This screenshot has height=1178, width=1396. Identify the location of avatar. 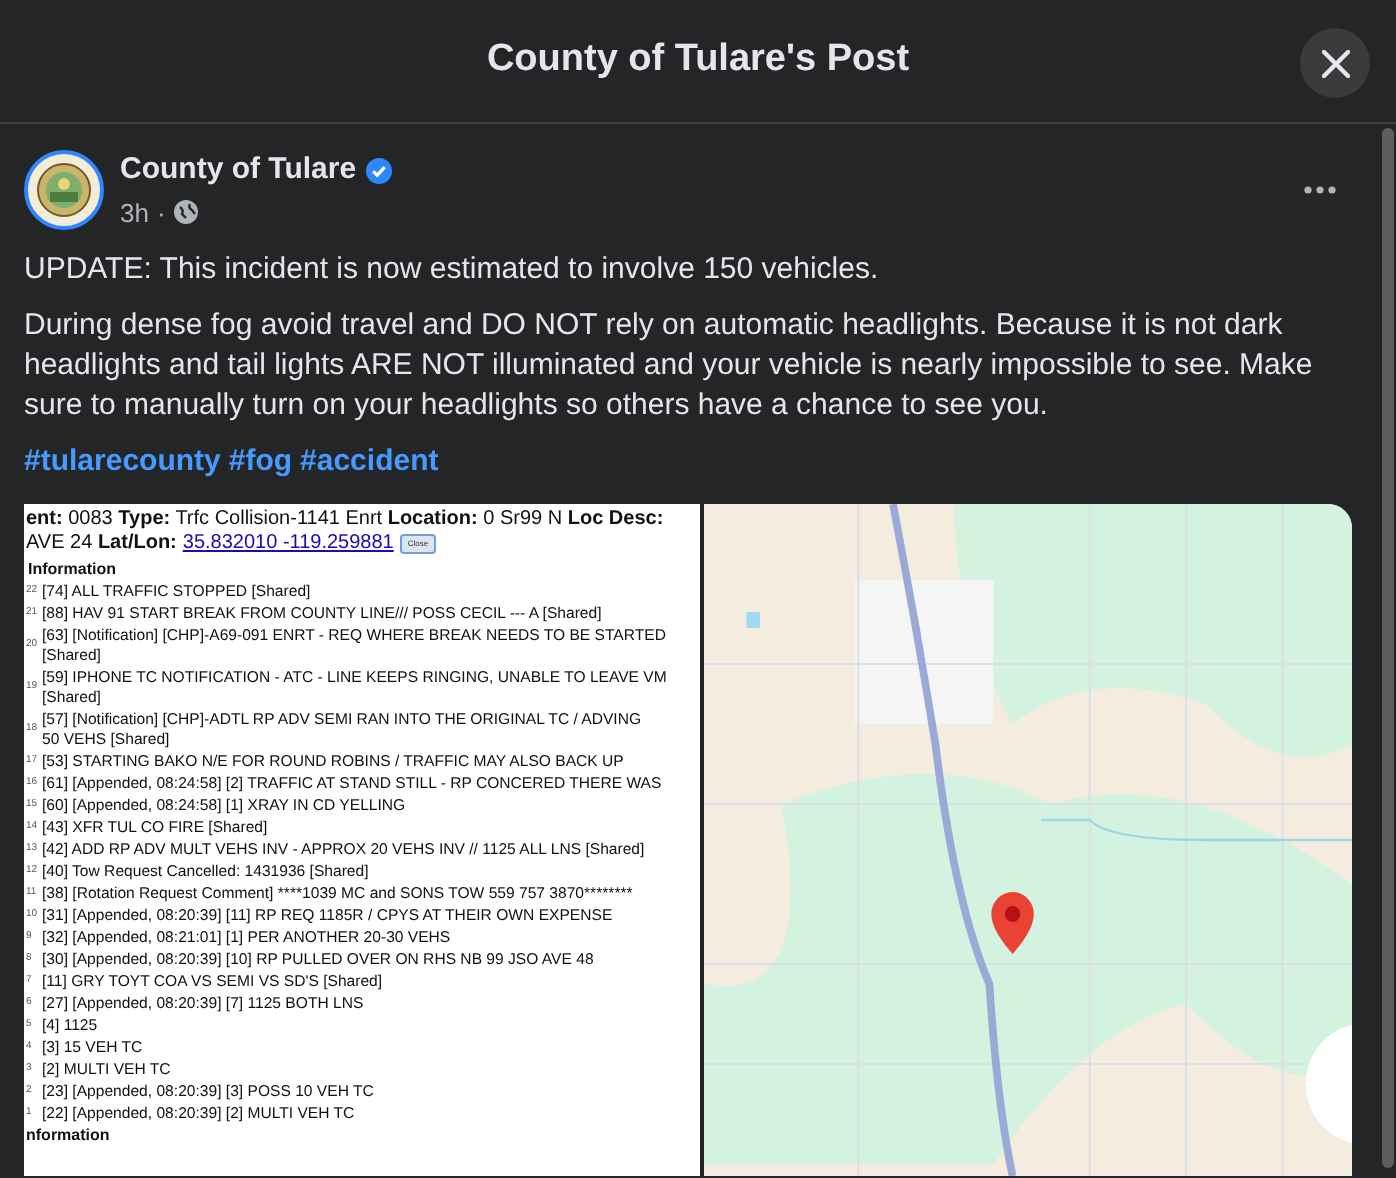
(64, 190).